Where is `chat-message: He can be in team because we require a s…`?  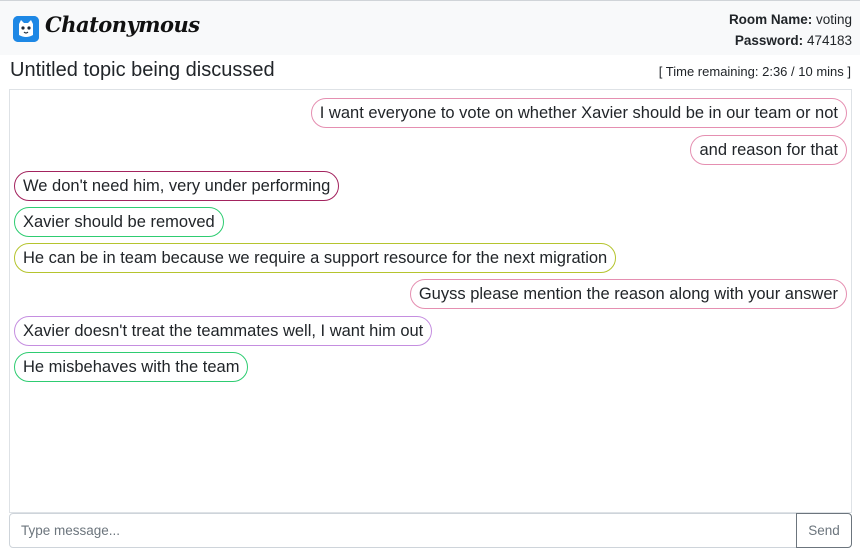
chat-message: He can be in team because we require a s… is located at coordinates (315, 258).